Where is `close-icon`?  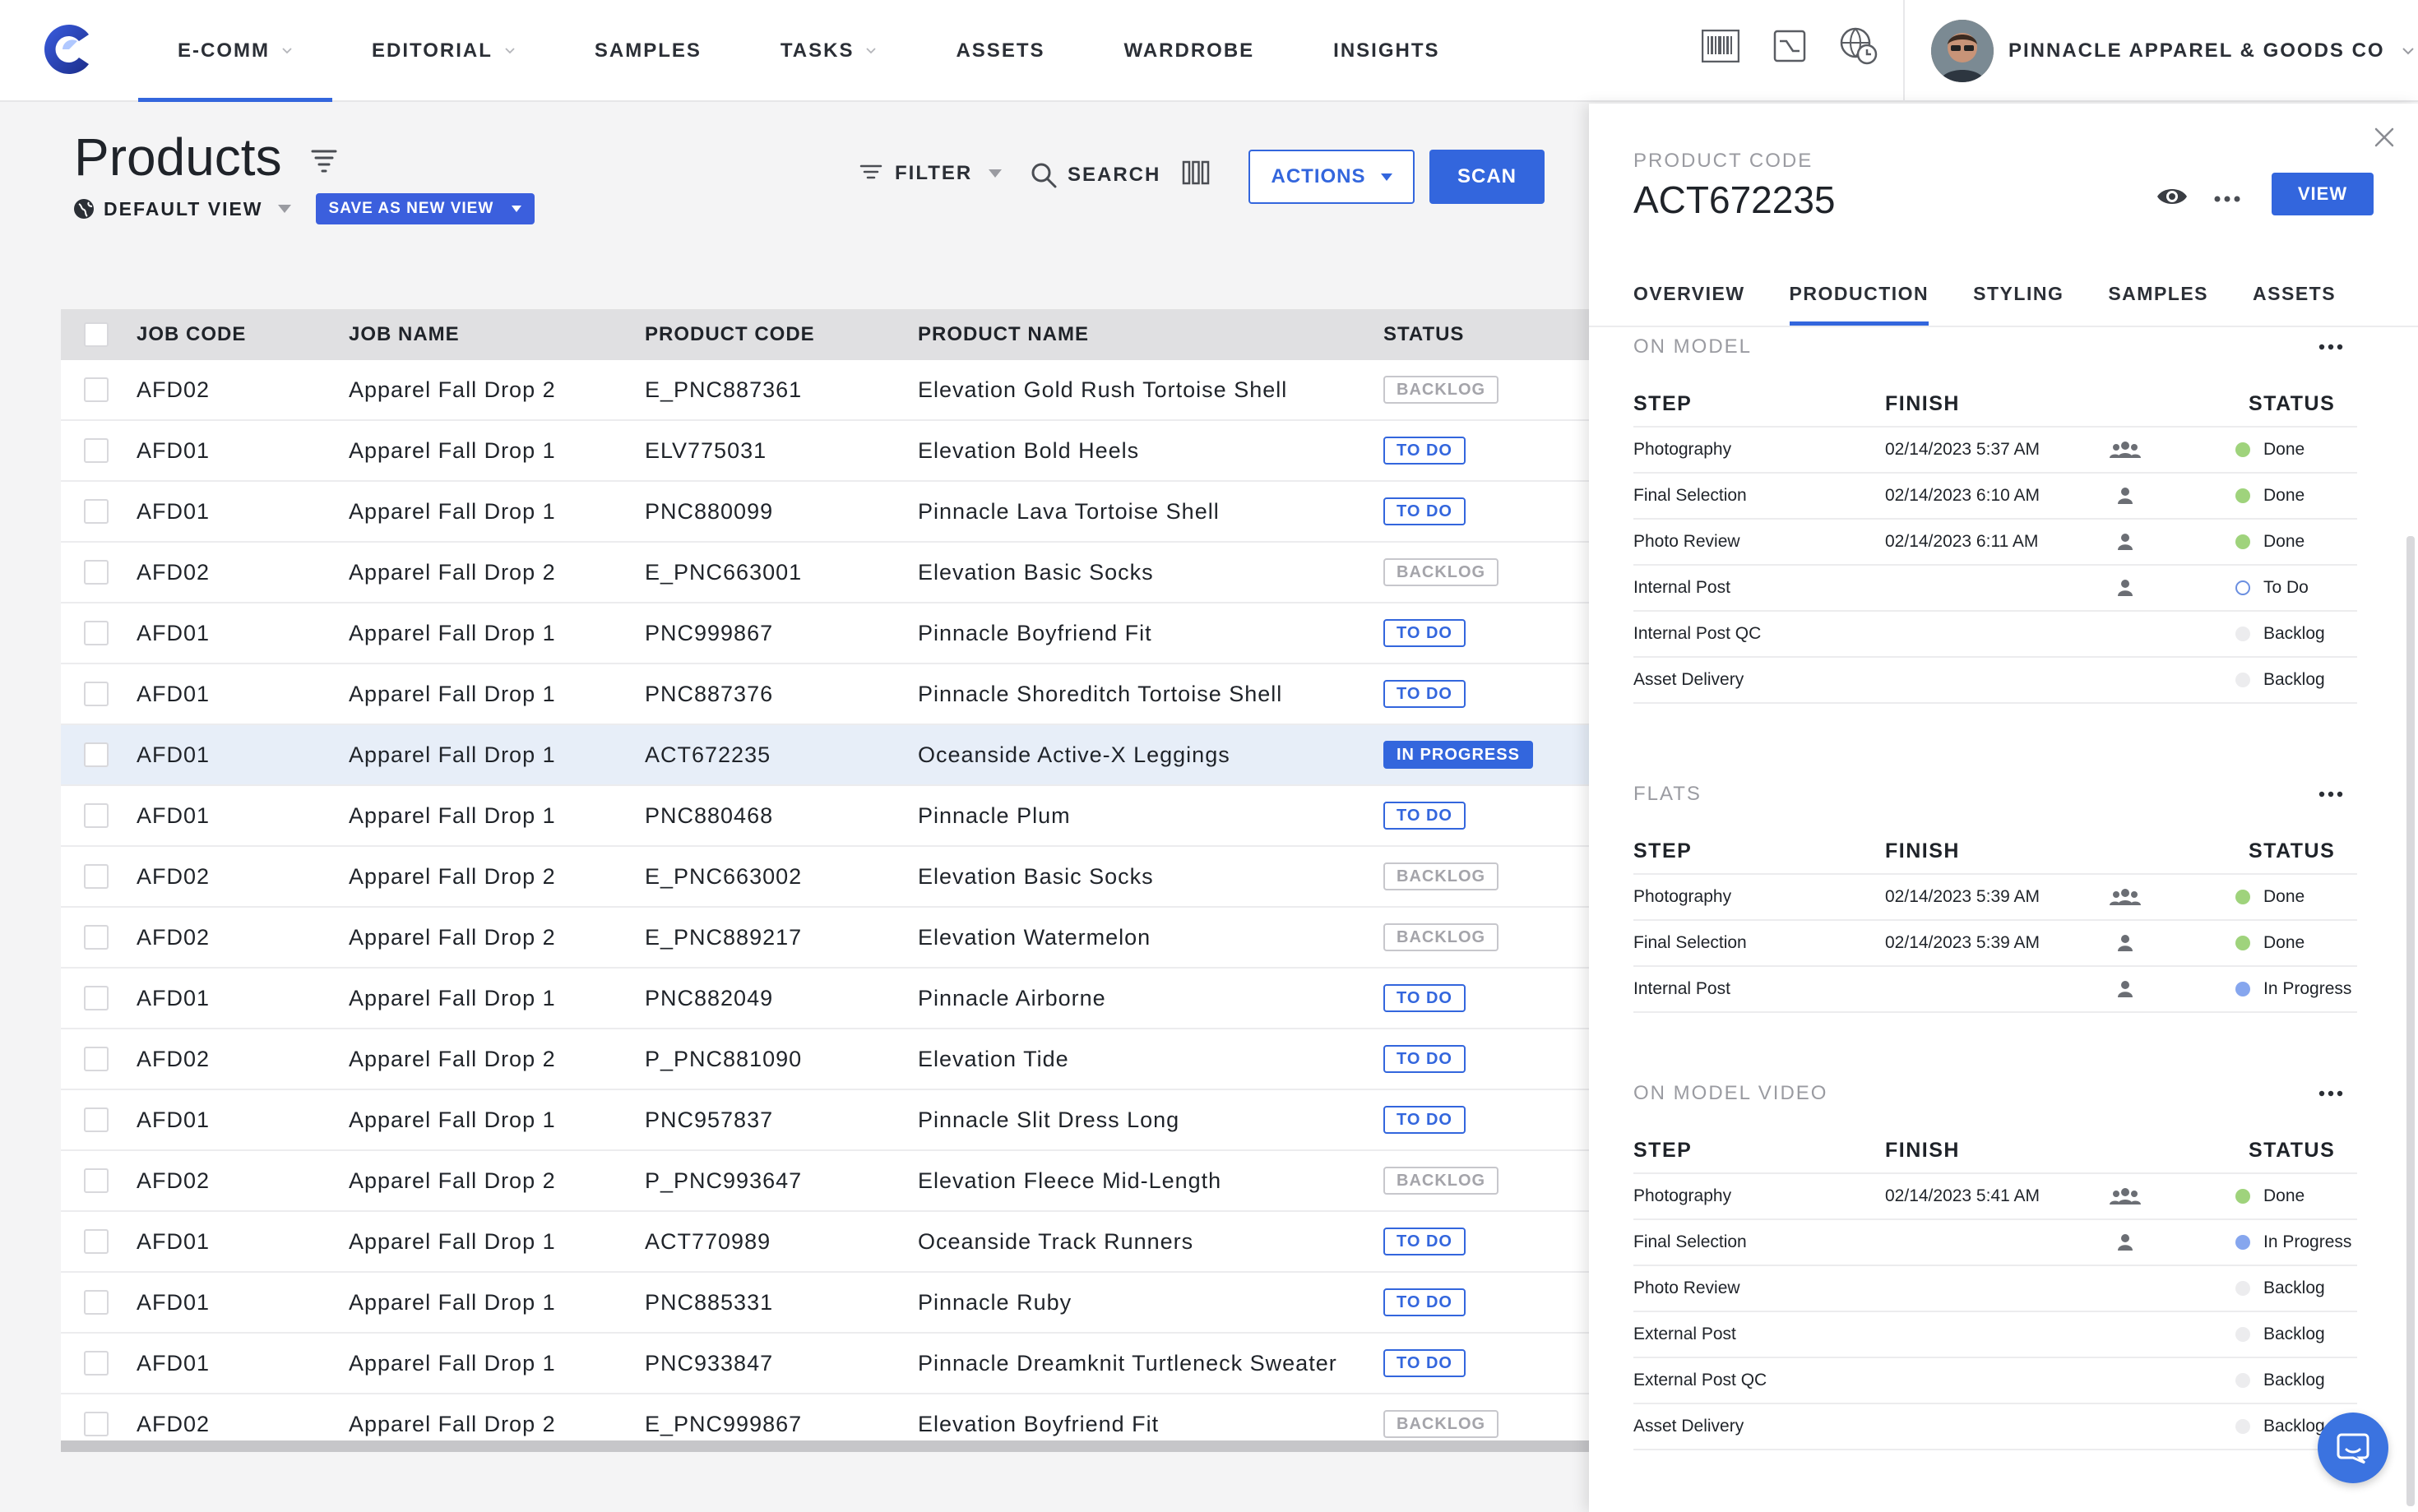 close-icon is located at coordinates (2384, 137).